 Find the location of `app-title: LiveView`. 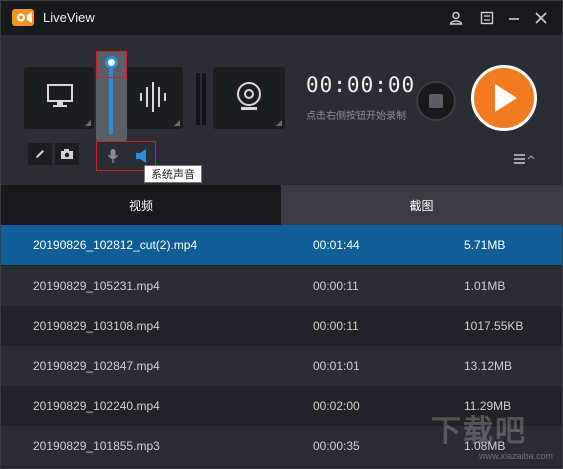

app-title: LiveView is located at coordinates (69, 17).